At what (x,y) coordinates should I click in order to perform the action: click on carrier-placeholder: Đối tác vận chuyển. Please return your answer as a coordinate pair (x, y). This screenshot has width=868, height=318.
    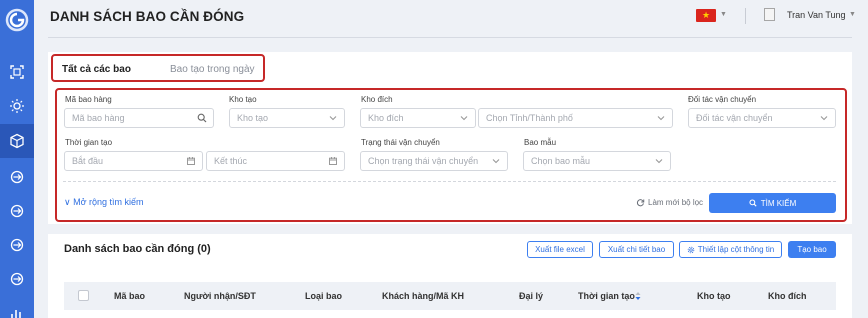
    Looking at the image, I should click on (734, 118).